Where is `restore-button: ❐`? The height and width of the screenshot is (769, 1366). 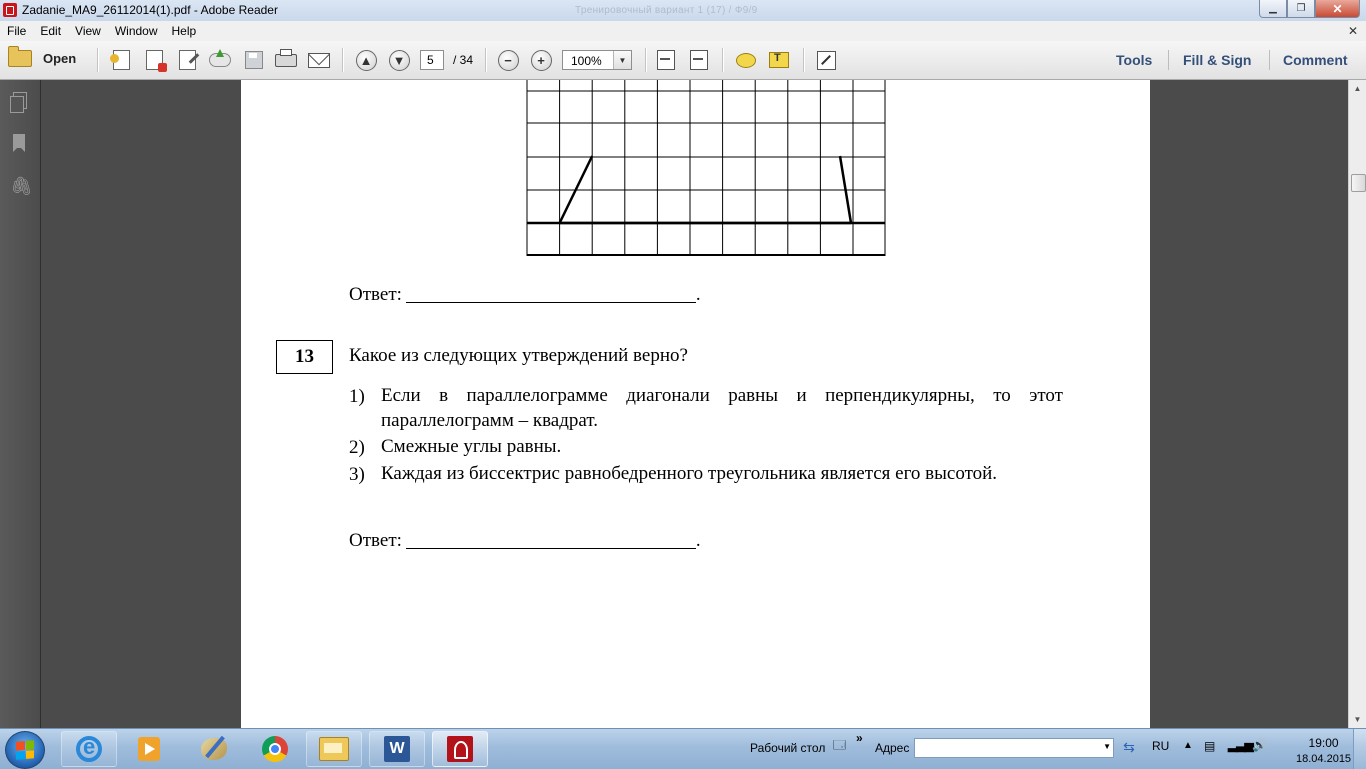
restore-button: ❐ is located at coordinates (1301, 9).